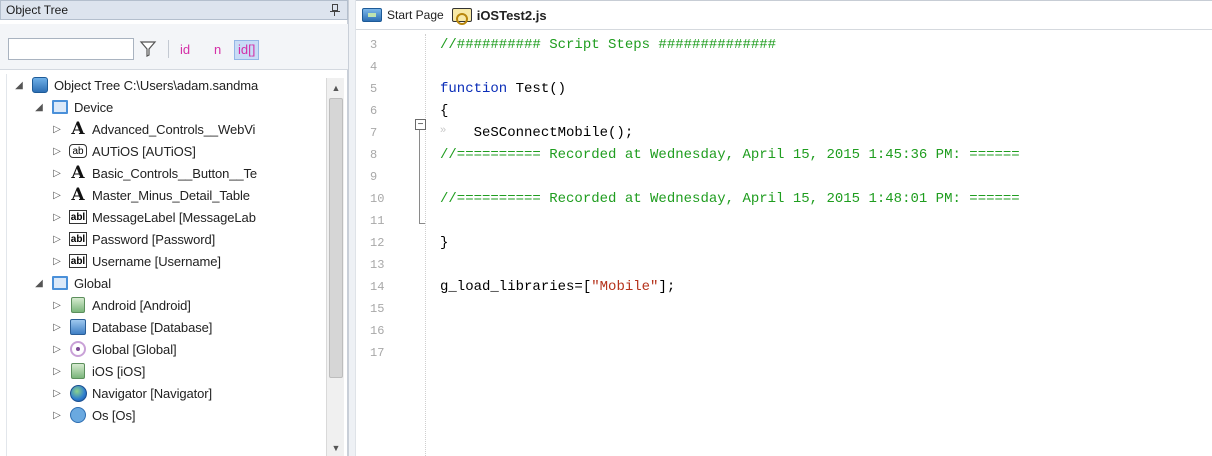  I want to click on pin-icon, so click(335, 10).